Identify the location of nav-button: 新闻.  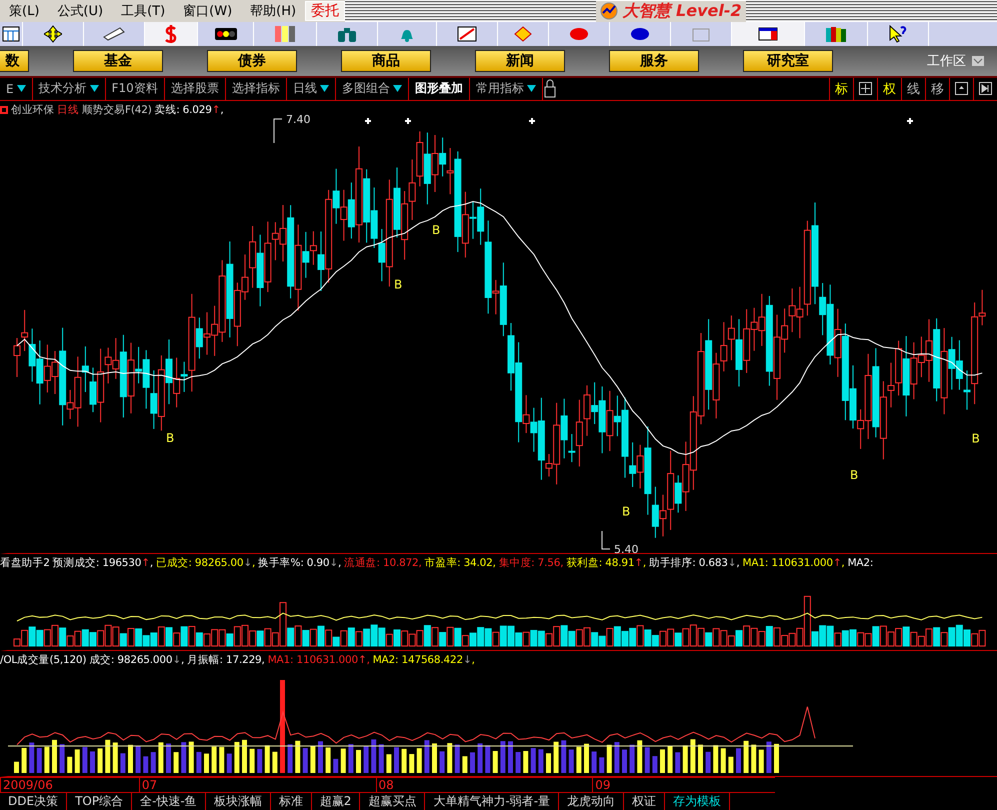
(520, 61).